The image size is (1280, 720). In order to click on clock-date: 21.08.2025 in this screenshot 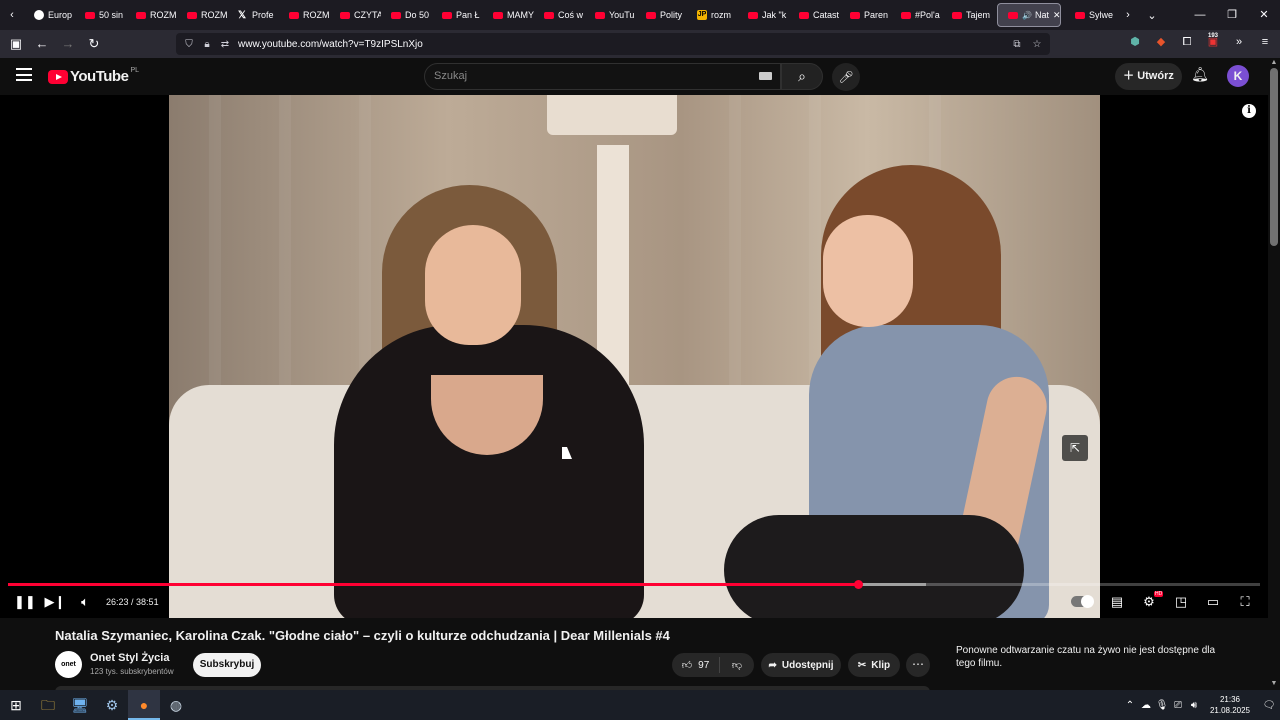, I will do `click(1230, 710)`.